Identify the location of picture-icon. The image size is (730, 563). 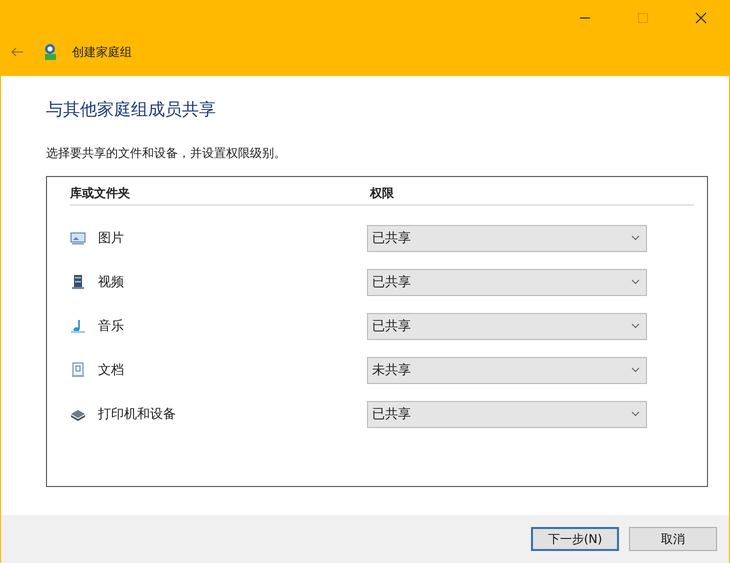
(78, 238).